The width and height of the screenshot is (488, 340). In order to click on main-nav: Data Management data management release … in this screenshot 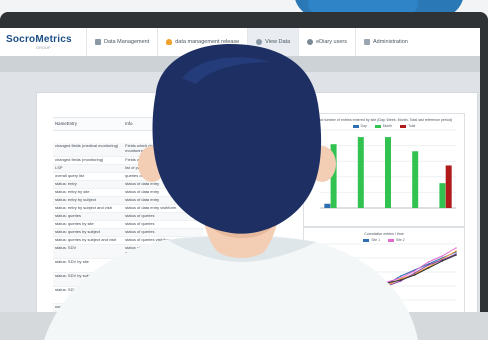, I will do `click(283, 42)`.